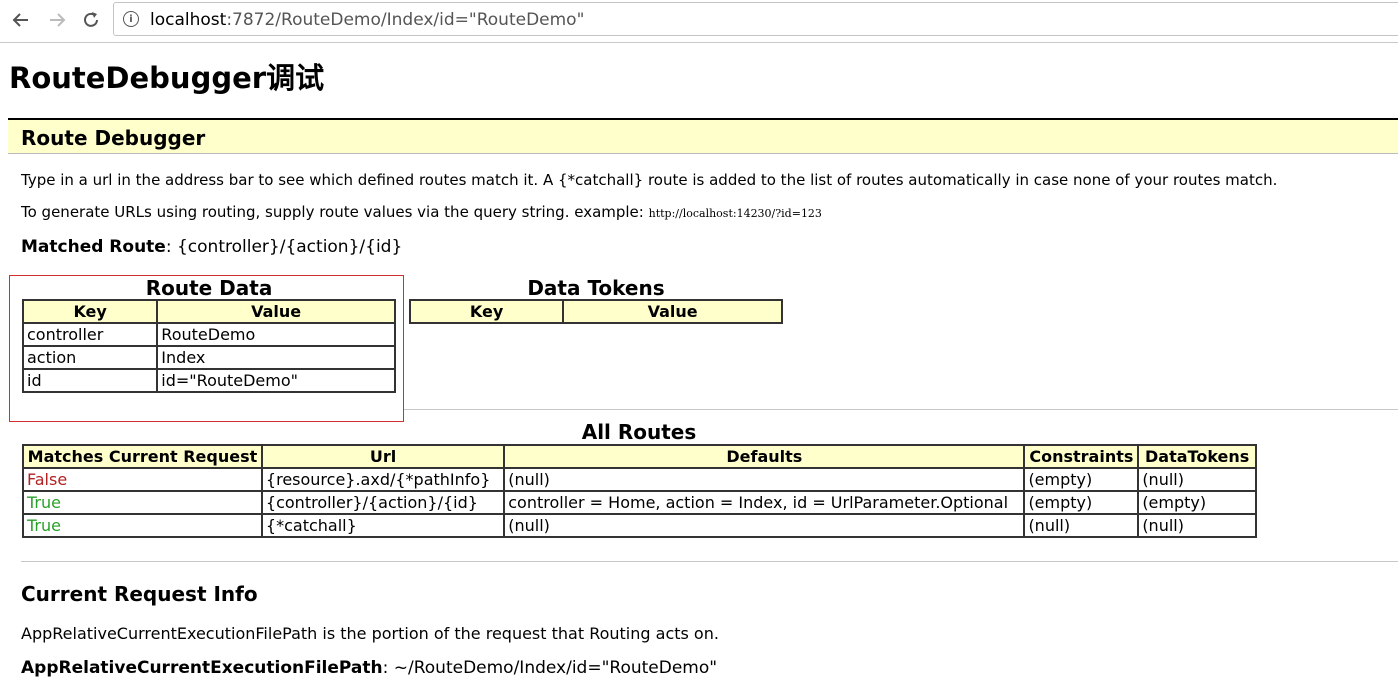  What do you see at coordinates (90, 357) in the screenshot?
I see `route-data-key: action` at bounding box center [90, 357].